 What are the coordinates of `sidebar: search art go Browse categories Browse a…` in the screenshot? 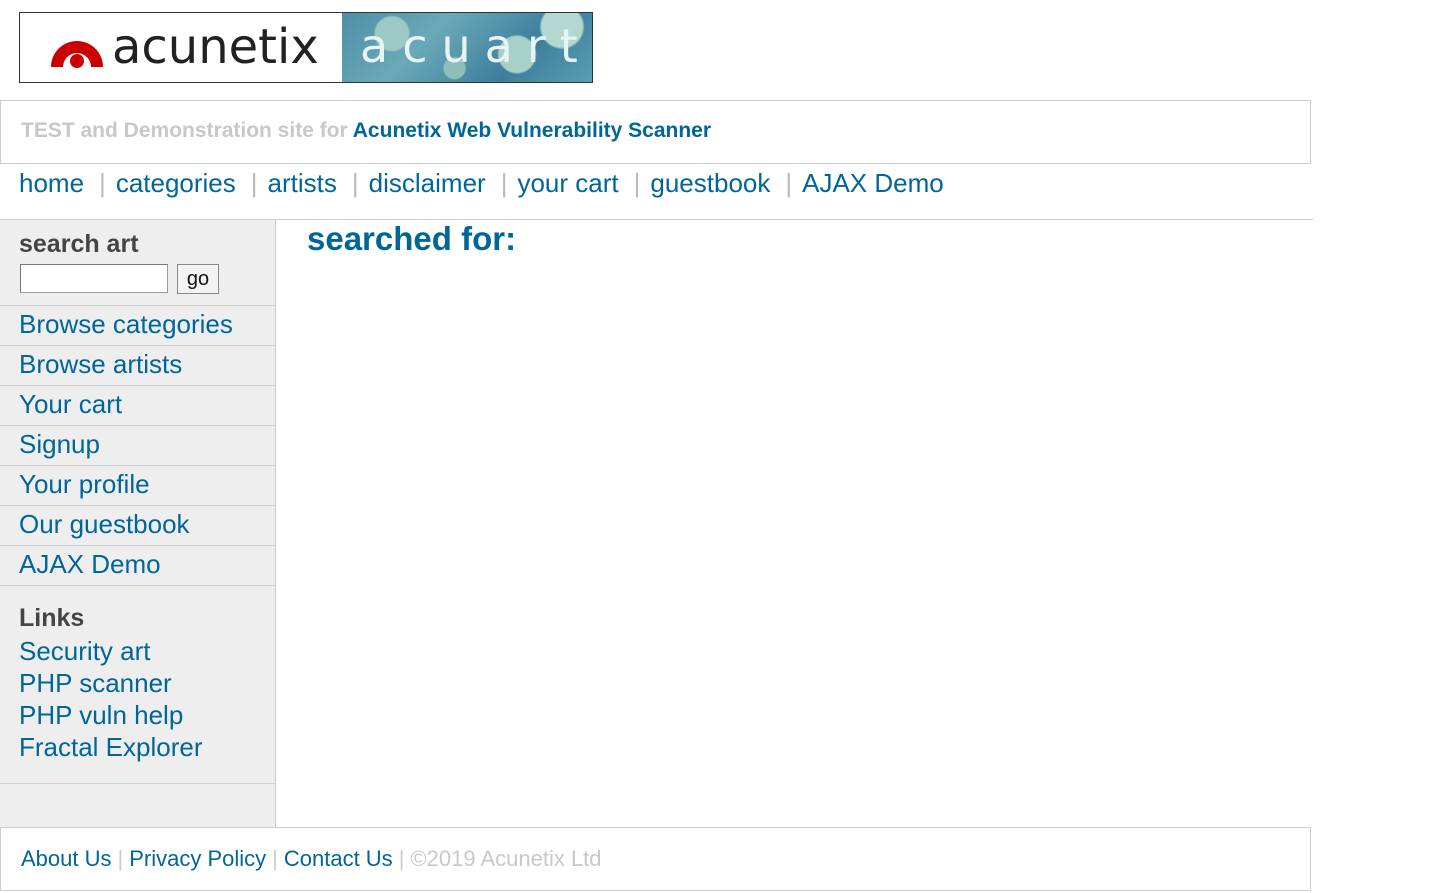 It's located at (138, 523).